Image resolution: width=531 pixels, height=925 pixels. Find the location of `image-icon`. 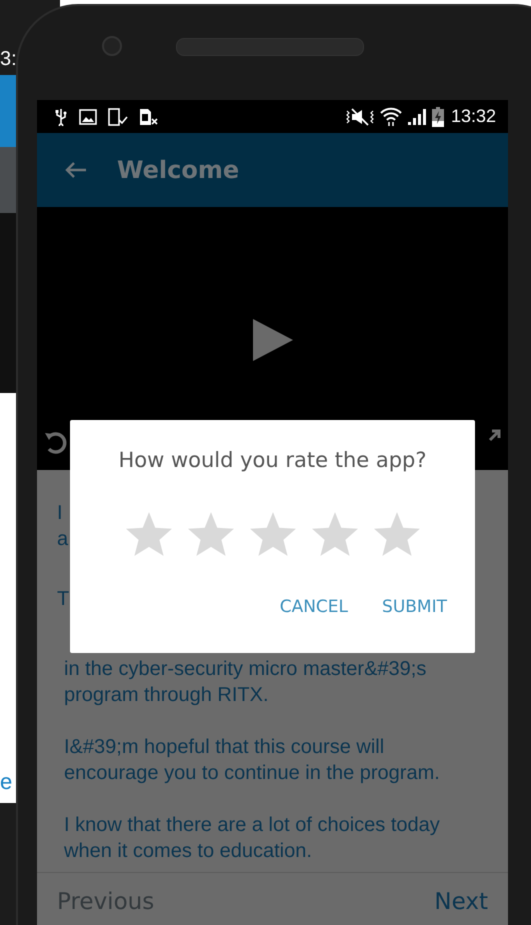

image-icon is located at coordinates (88, 116).